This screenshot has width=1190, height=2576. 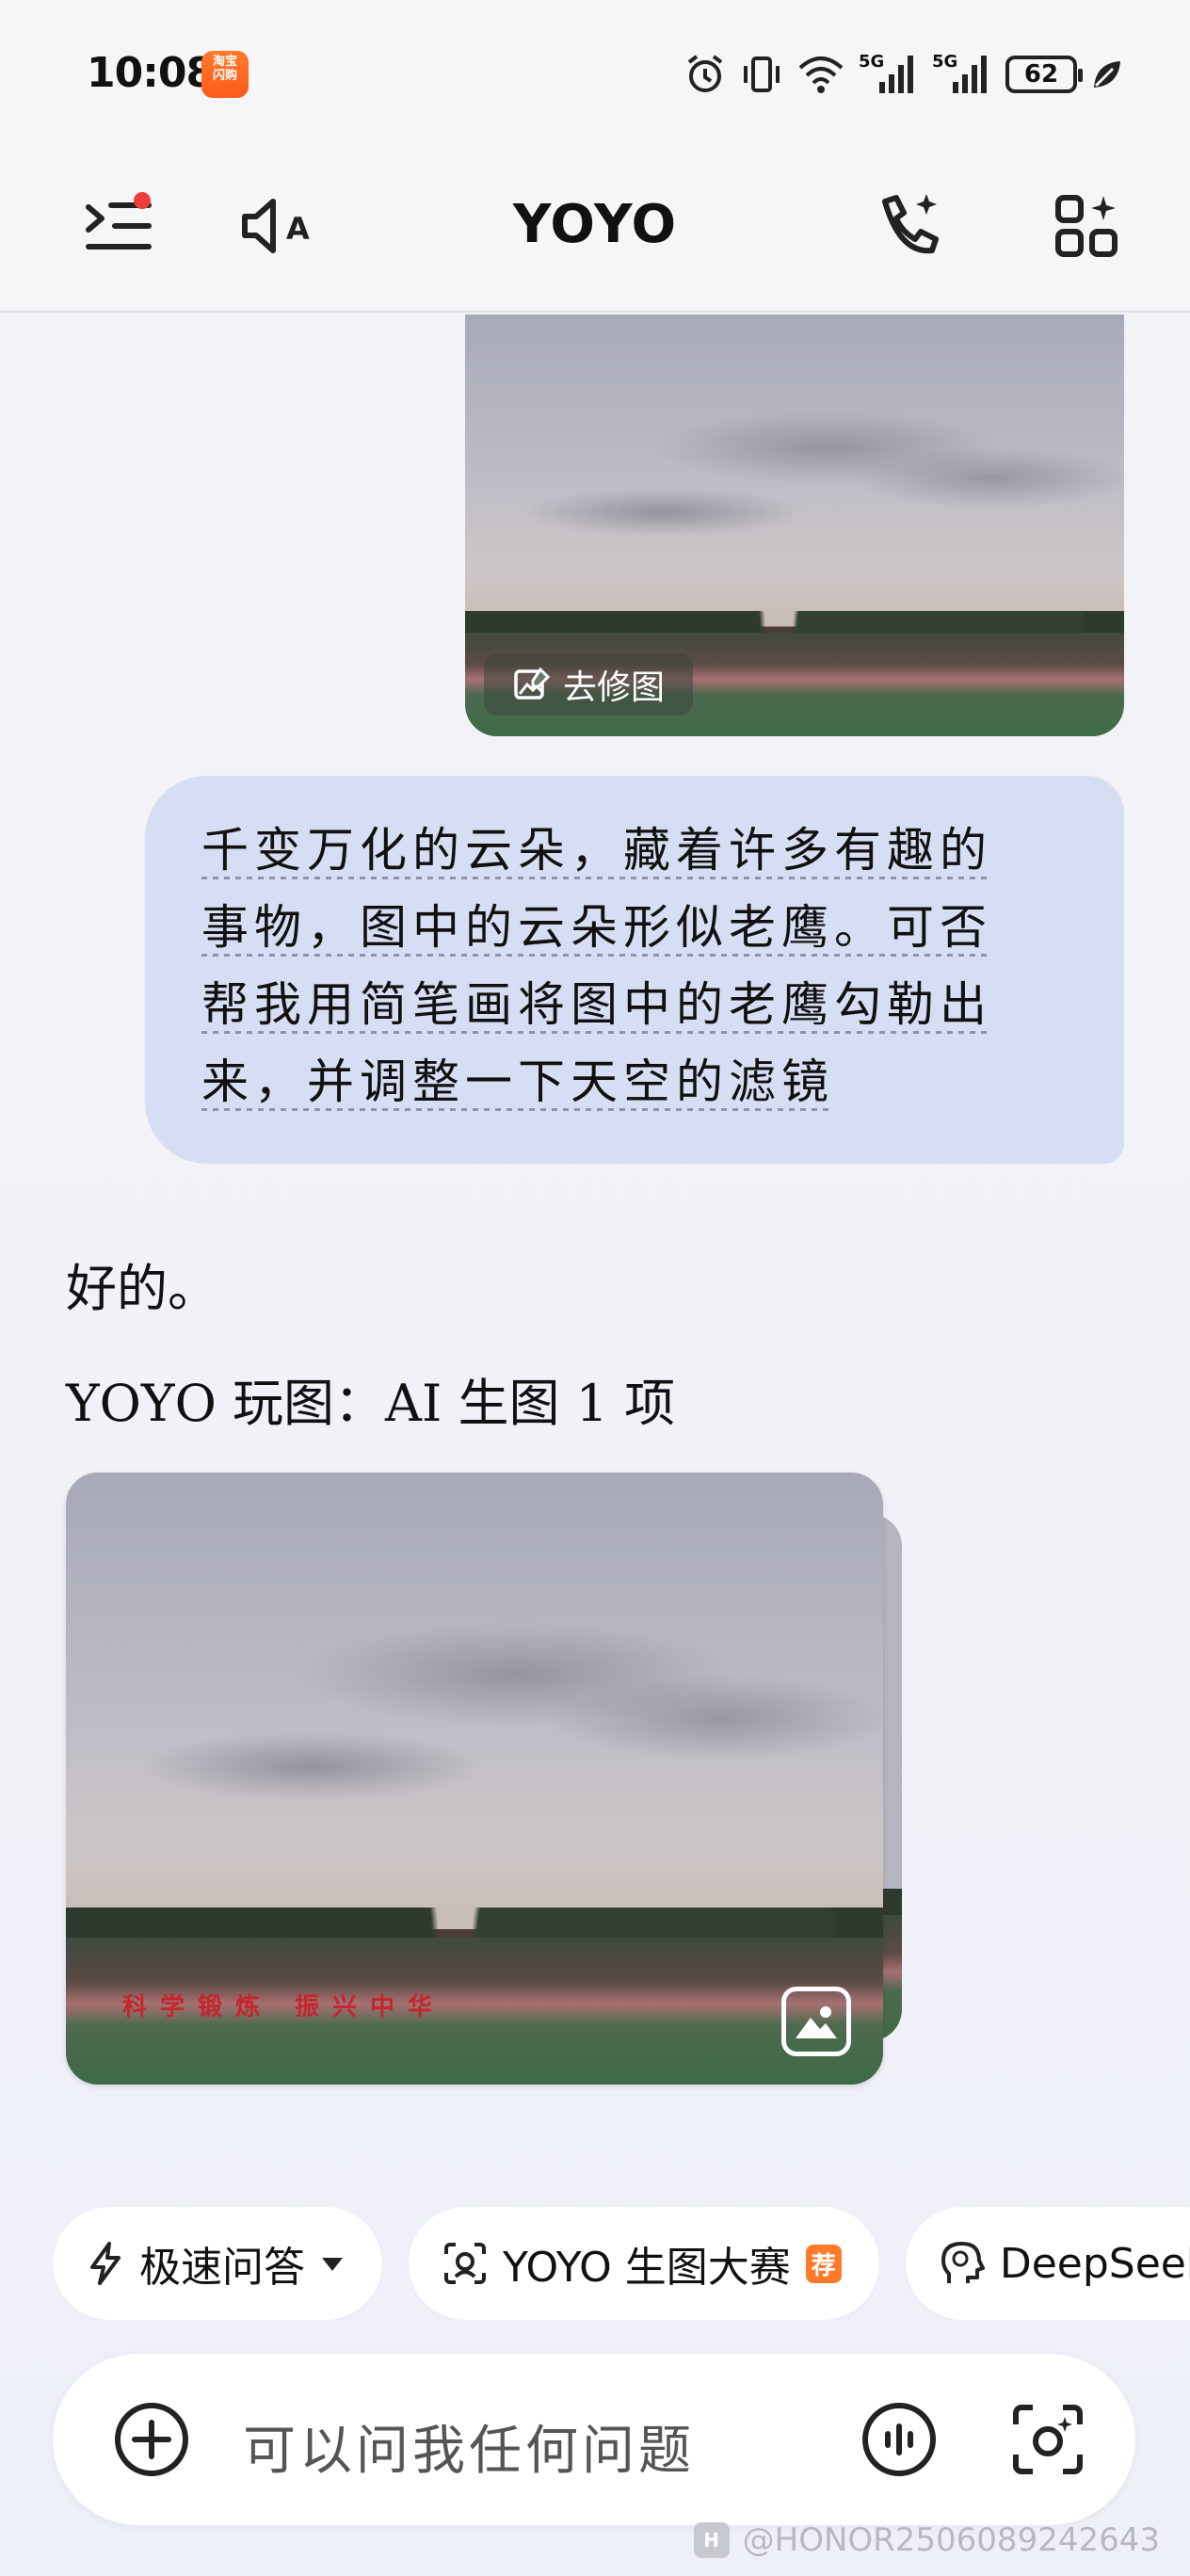 I want to click on honor-logo-icon: H, so click(x=711, y=2540).